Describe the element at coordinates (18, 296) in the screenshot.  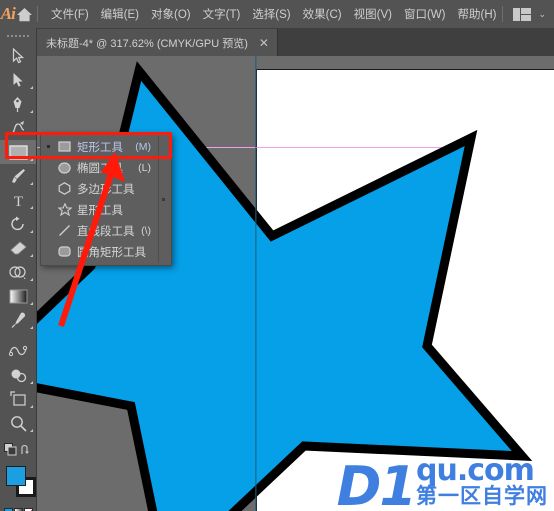
I see `gradient-tool` at that location.